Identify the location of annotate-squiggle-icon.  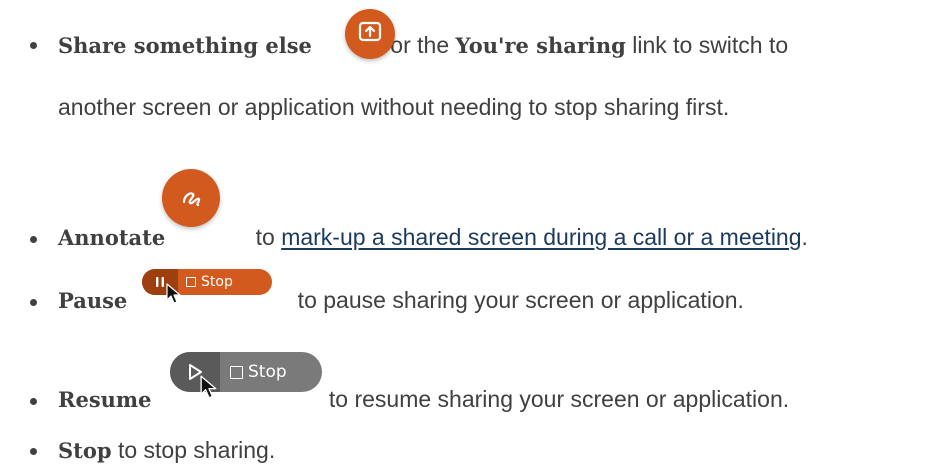
(191, 199).